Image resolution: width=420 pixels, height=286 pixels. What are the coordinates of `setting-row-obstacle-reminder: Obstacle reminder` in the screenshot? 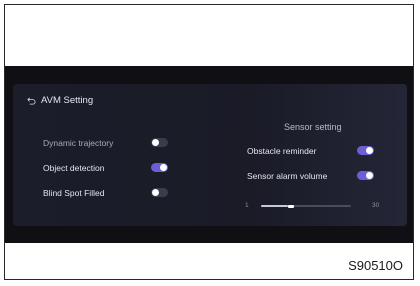 It's located at (281, 151).